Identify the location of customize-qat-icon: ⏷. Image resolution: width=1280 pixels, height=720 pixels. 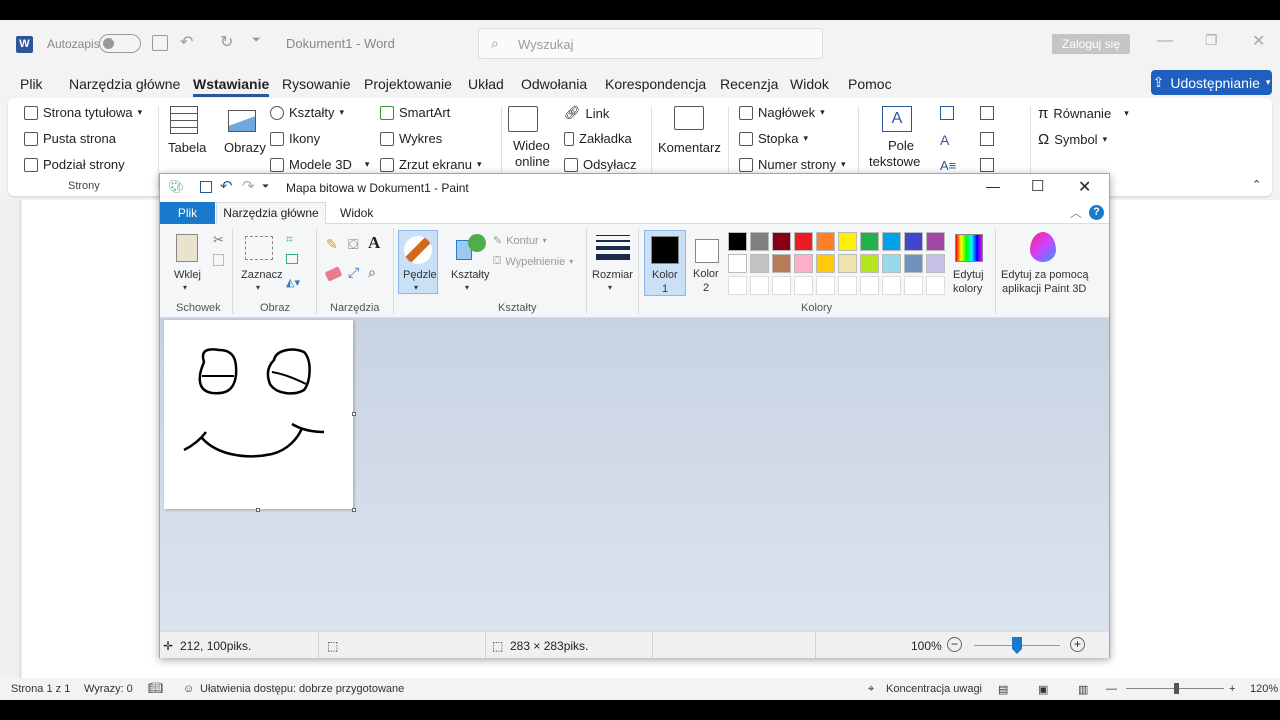
(256, 40).